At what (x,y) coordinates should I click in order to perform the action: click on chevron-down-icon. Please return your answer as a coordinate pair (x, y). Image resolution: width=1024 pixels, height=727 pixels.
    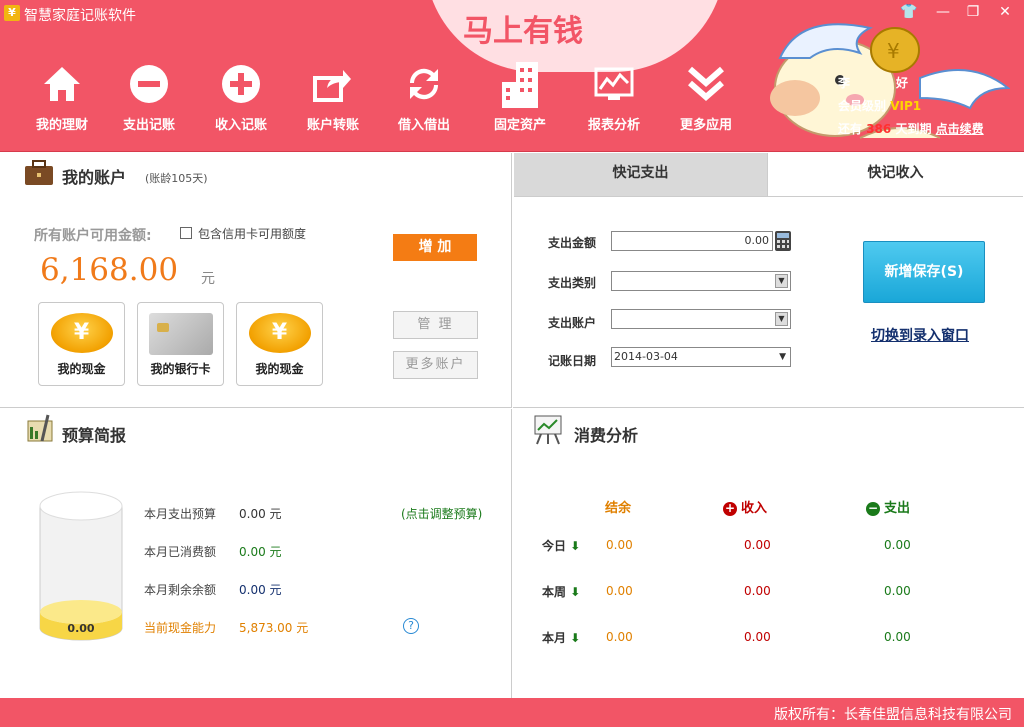
    Looking at the image, I should click on (706, 84).